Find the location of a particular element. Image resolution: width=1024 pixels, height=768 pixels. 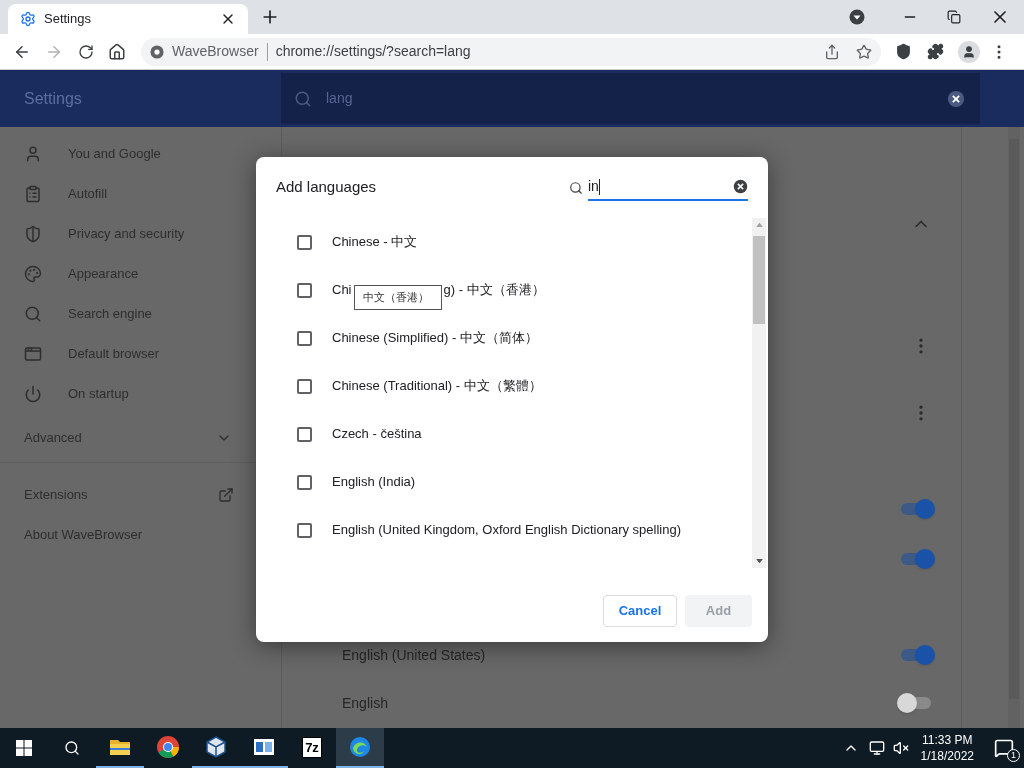

url-text: chrome://settings/?search=lang is located at coordinates (373, 51).